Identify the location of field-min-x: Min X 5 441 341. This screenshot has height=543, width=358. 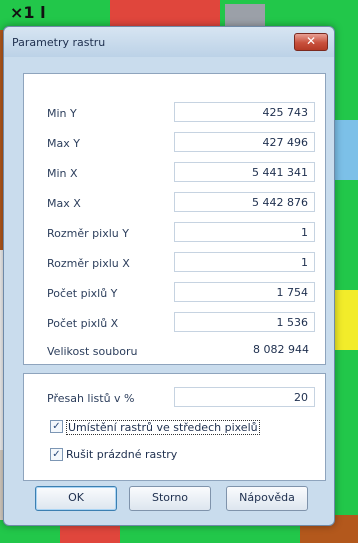
(174, 173).